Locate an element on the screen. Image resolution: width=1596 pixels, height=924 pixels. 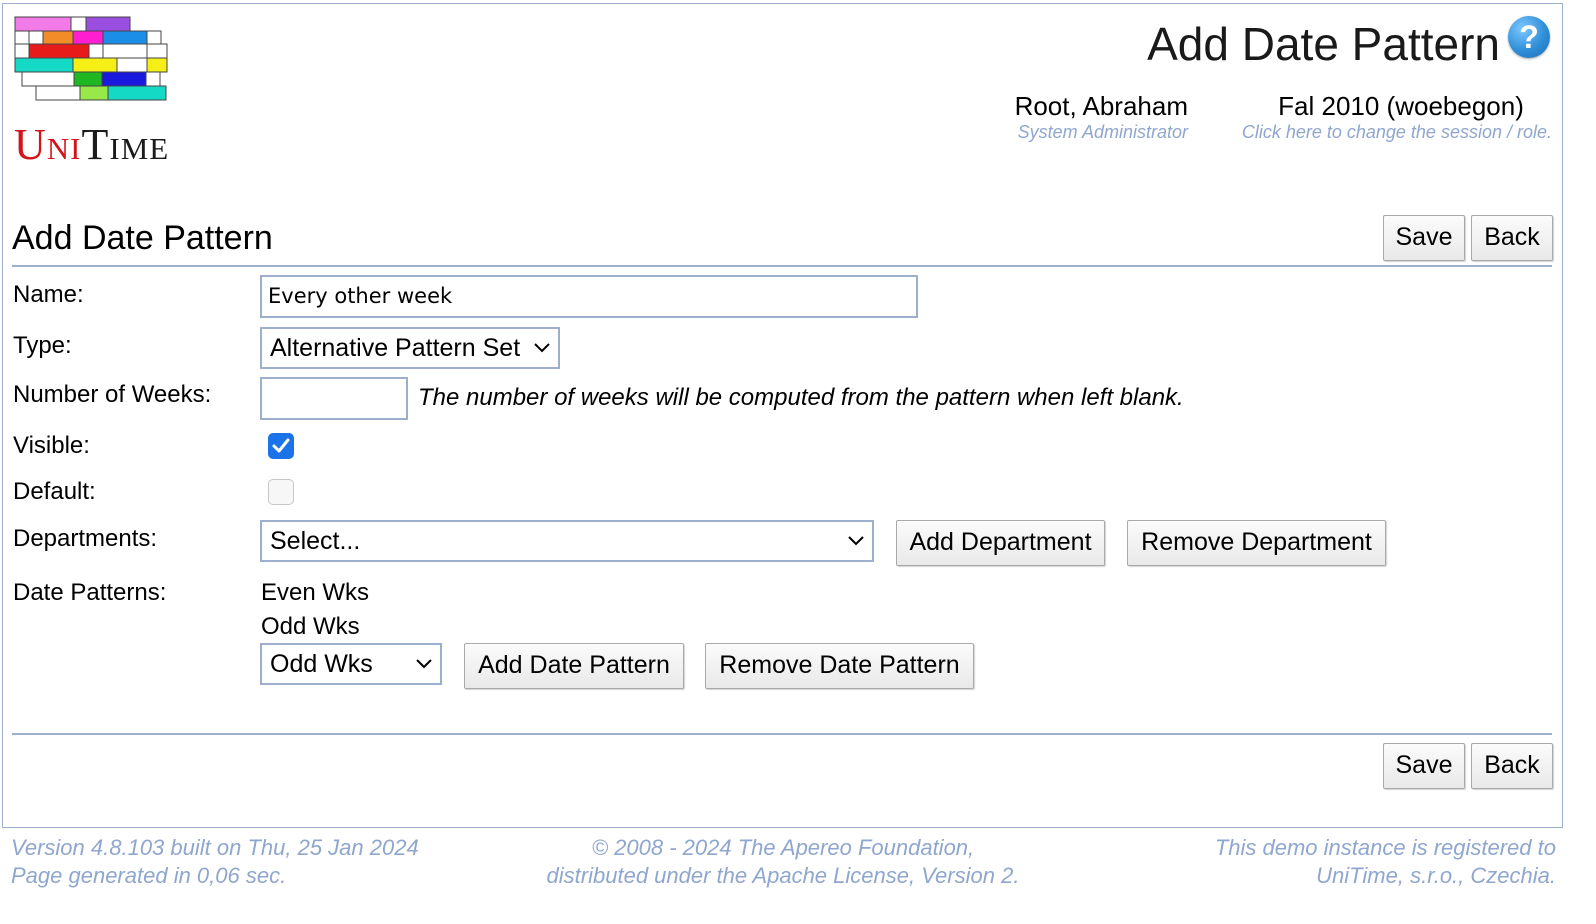
logo-wordmark-uni: Uni is located at coordinates (48, 144).